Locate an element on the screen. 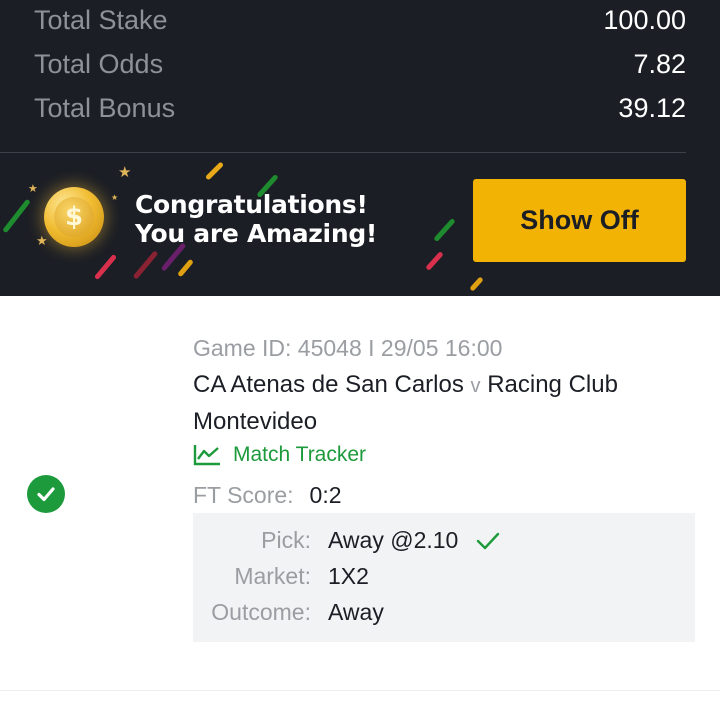  versus-label: v is located at coordinates (475, 386).